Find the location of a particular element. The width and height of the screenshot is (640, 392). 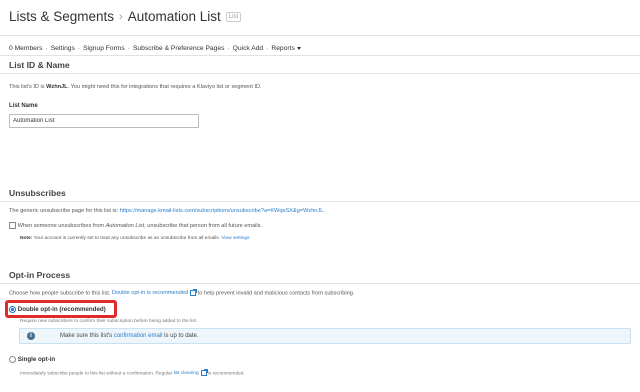

list-cleaning-label: list cleaning is located at coordinates (186, 374).